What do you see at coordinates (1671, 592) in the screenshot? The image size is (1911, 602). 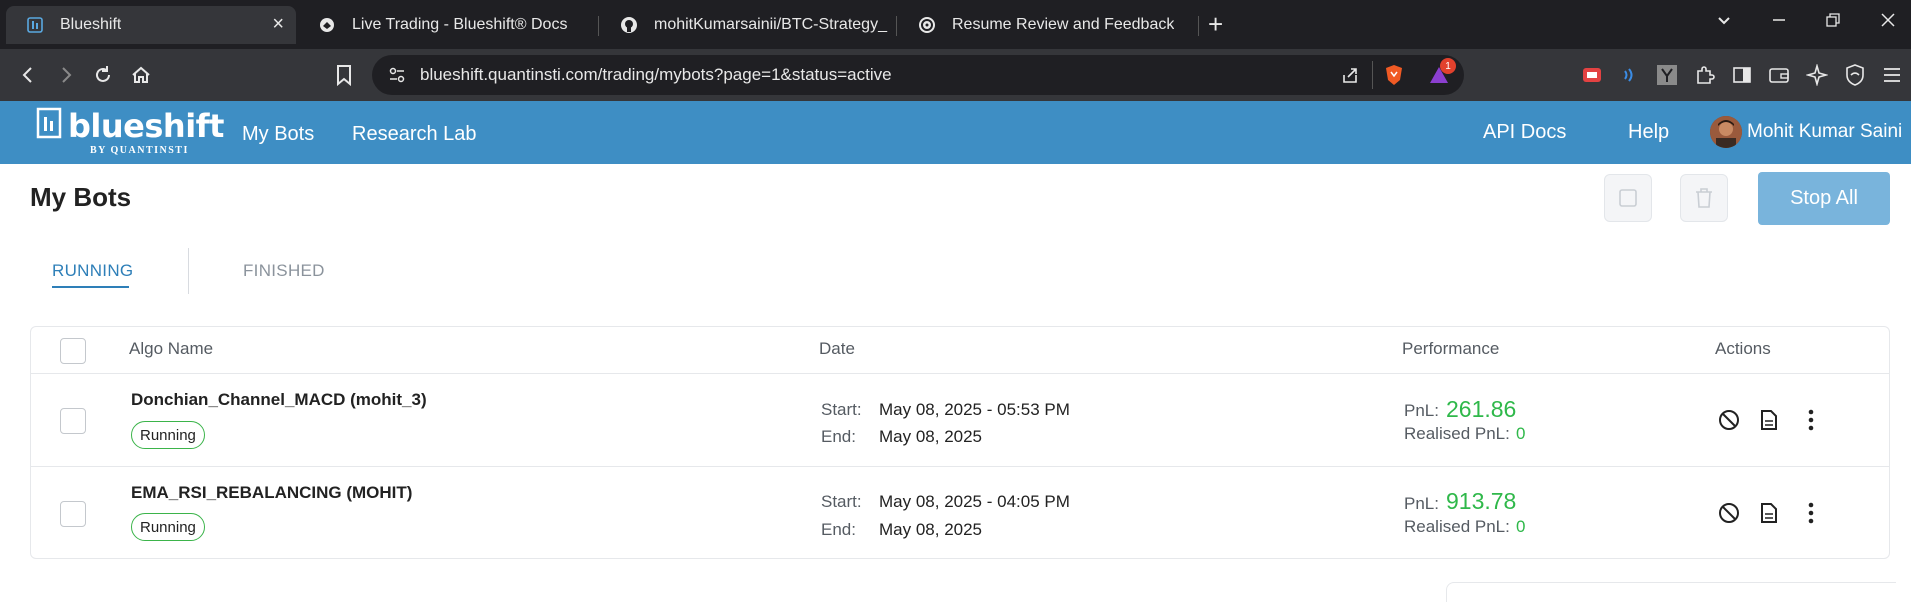 I see `floating-panel-edge` at bounding box center [1671, 592].